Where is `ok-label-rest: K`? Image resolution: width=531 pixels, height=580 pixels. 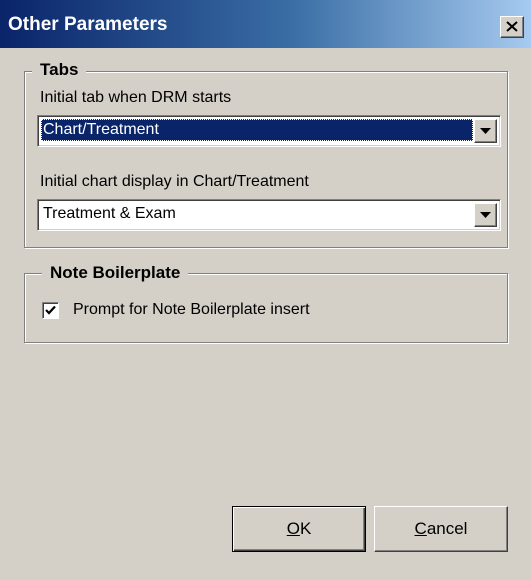
ok-label-rest: K is located at coordinates (305, 528).